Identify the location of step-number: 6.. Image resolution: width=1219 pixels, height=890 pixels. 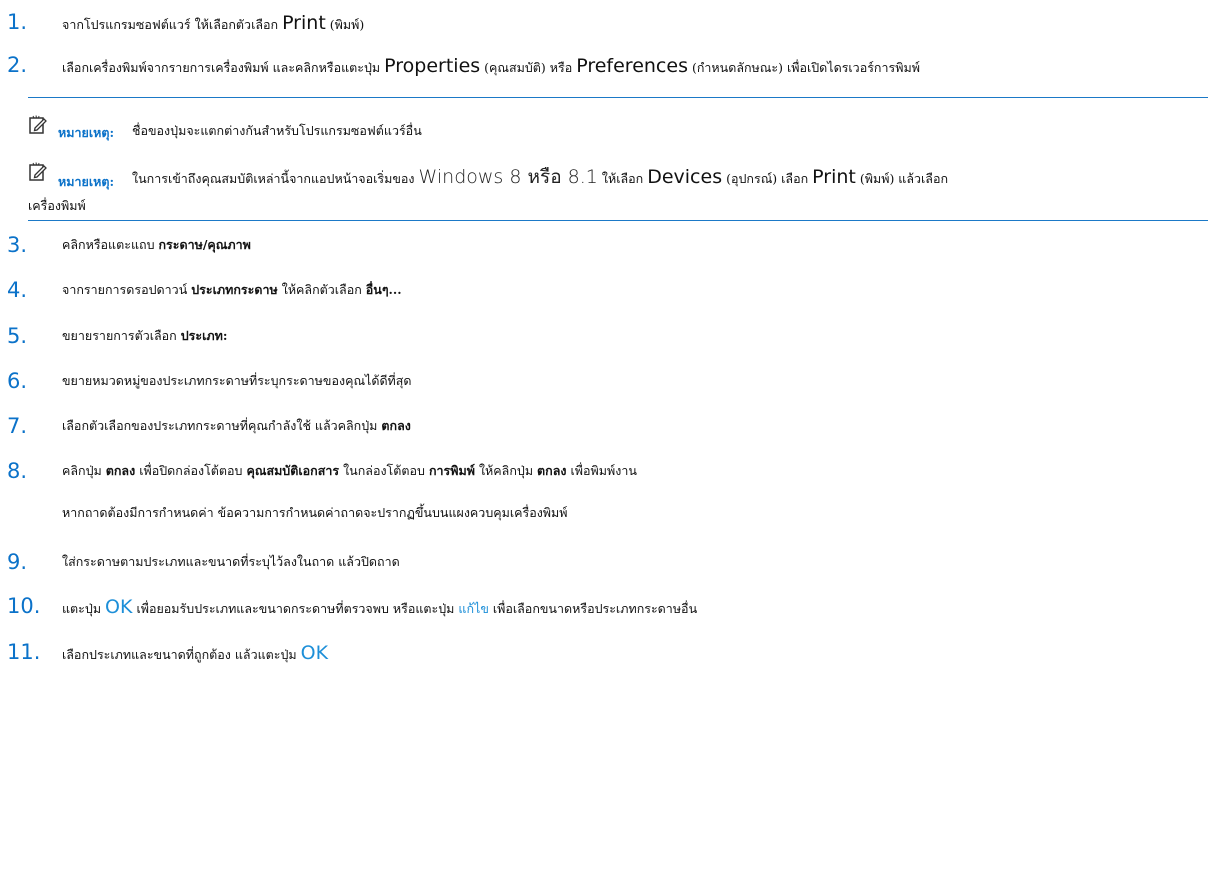
(17, 381).